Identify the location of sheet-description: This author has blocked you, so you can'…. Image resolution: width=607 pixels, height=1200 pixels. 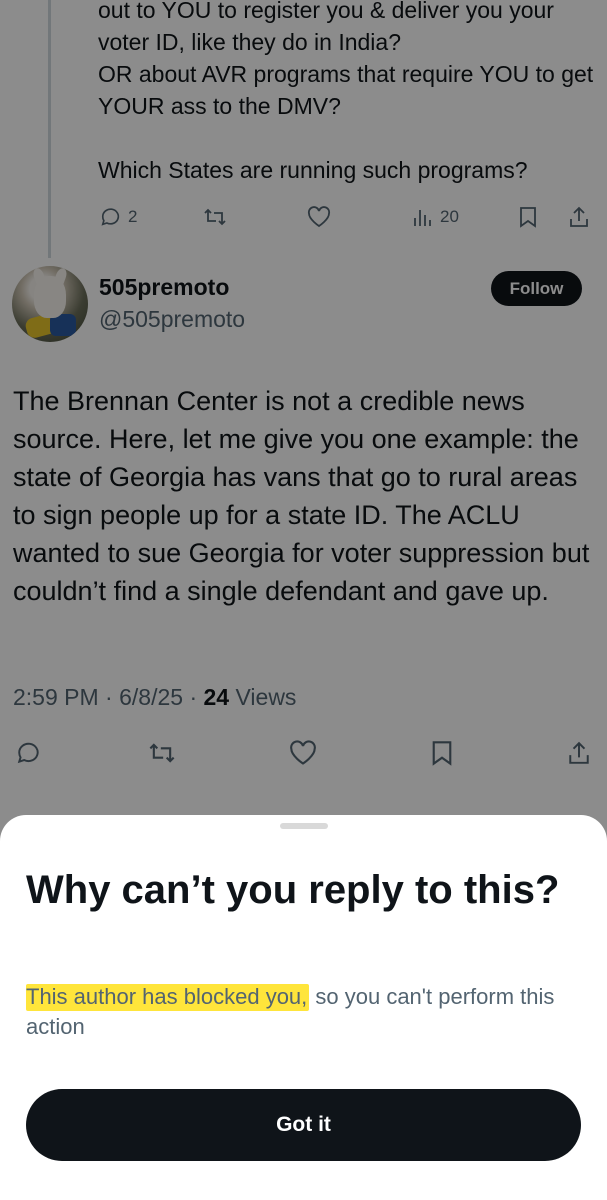
(296, 1012).